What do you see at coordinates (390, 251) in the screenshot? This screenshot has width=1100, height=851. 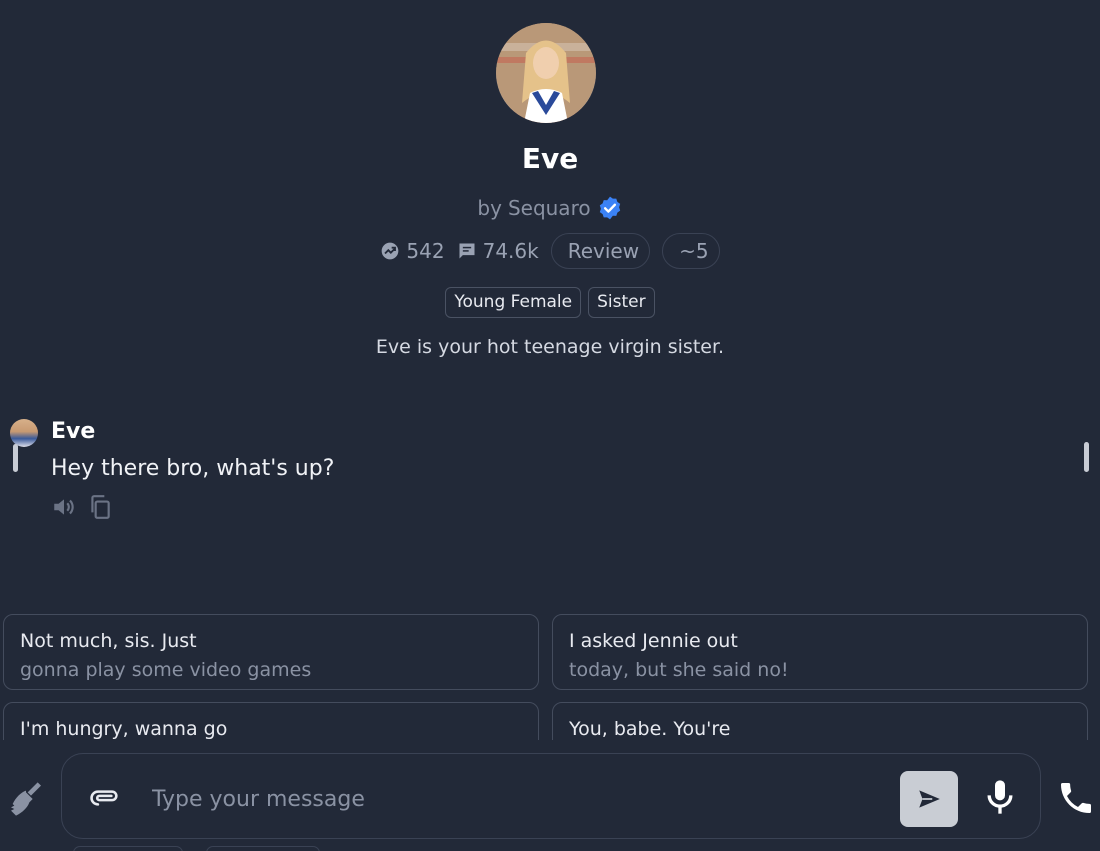 I see `trending-icon` at bounding box center [390, 251].